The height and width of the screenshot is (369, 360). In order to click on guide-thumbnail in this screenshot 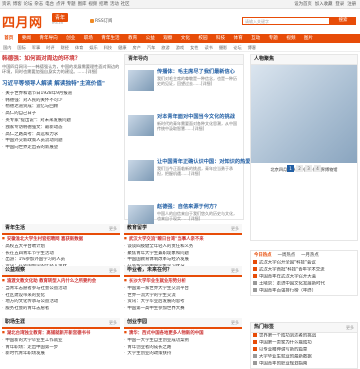, I will do `click(141, 125)`.